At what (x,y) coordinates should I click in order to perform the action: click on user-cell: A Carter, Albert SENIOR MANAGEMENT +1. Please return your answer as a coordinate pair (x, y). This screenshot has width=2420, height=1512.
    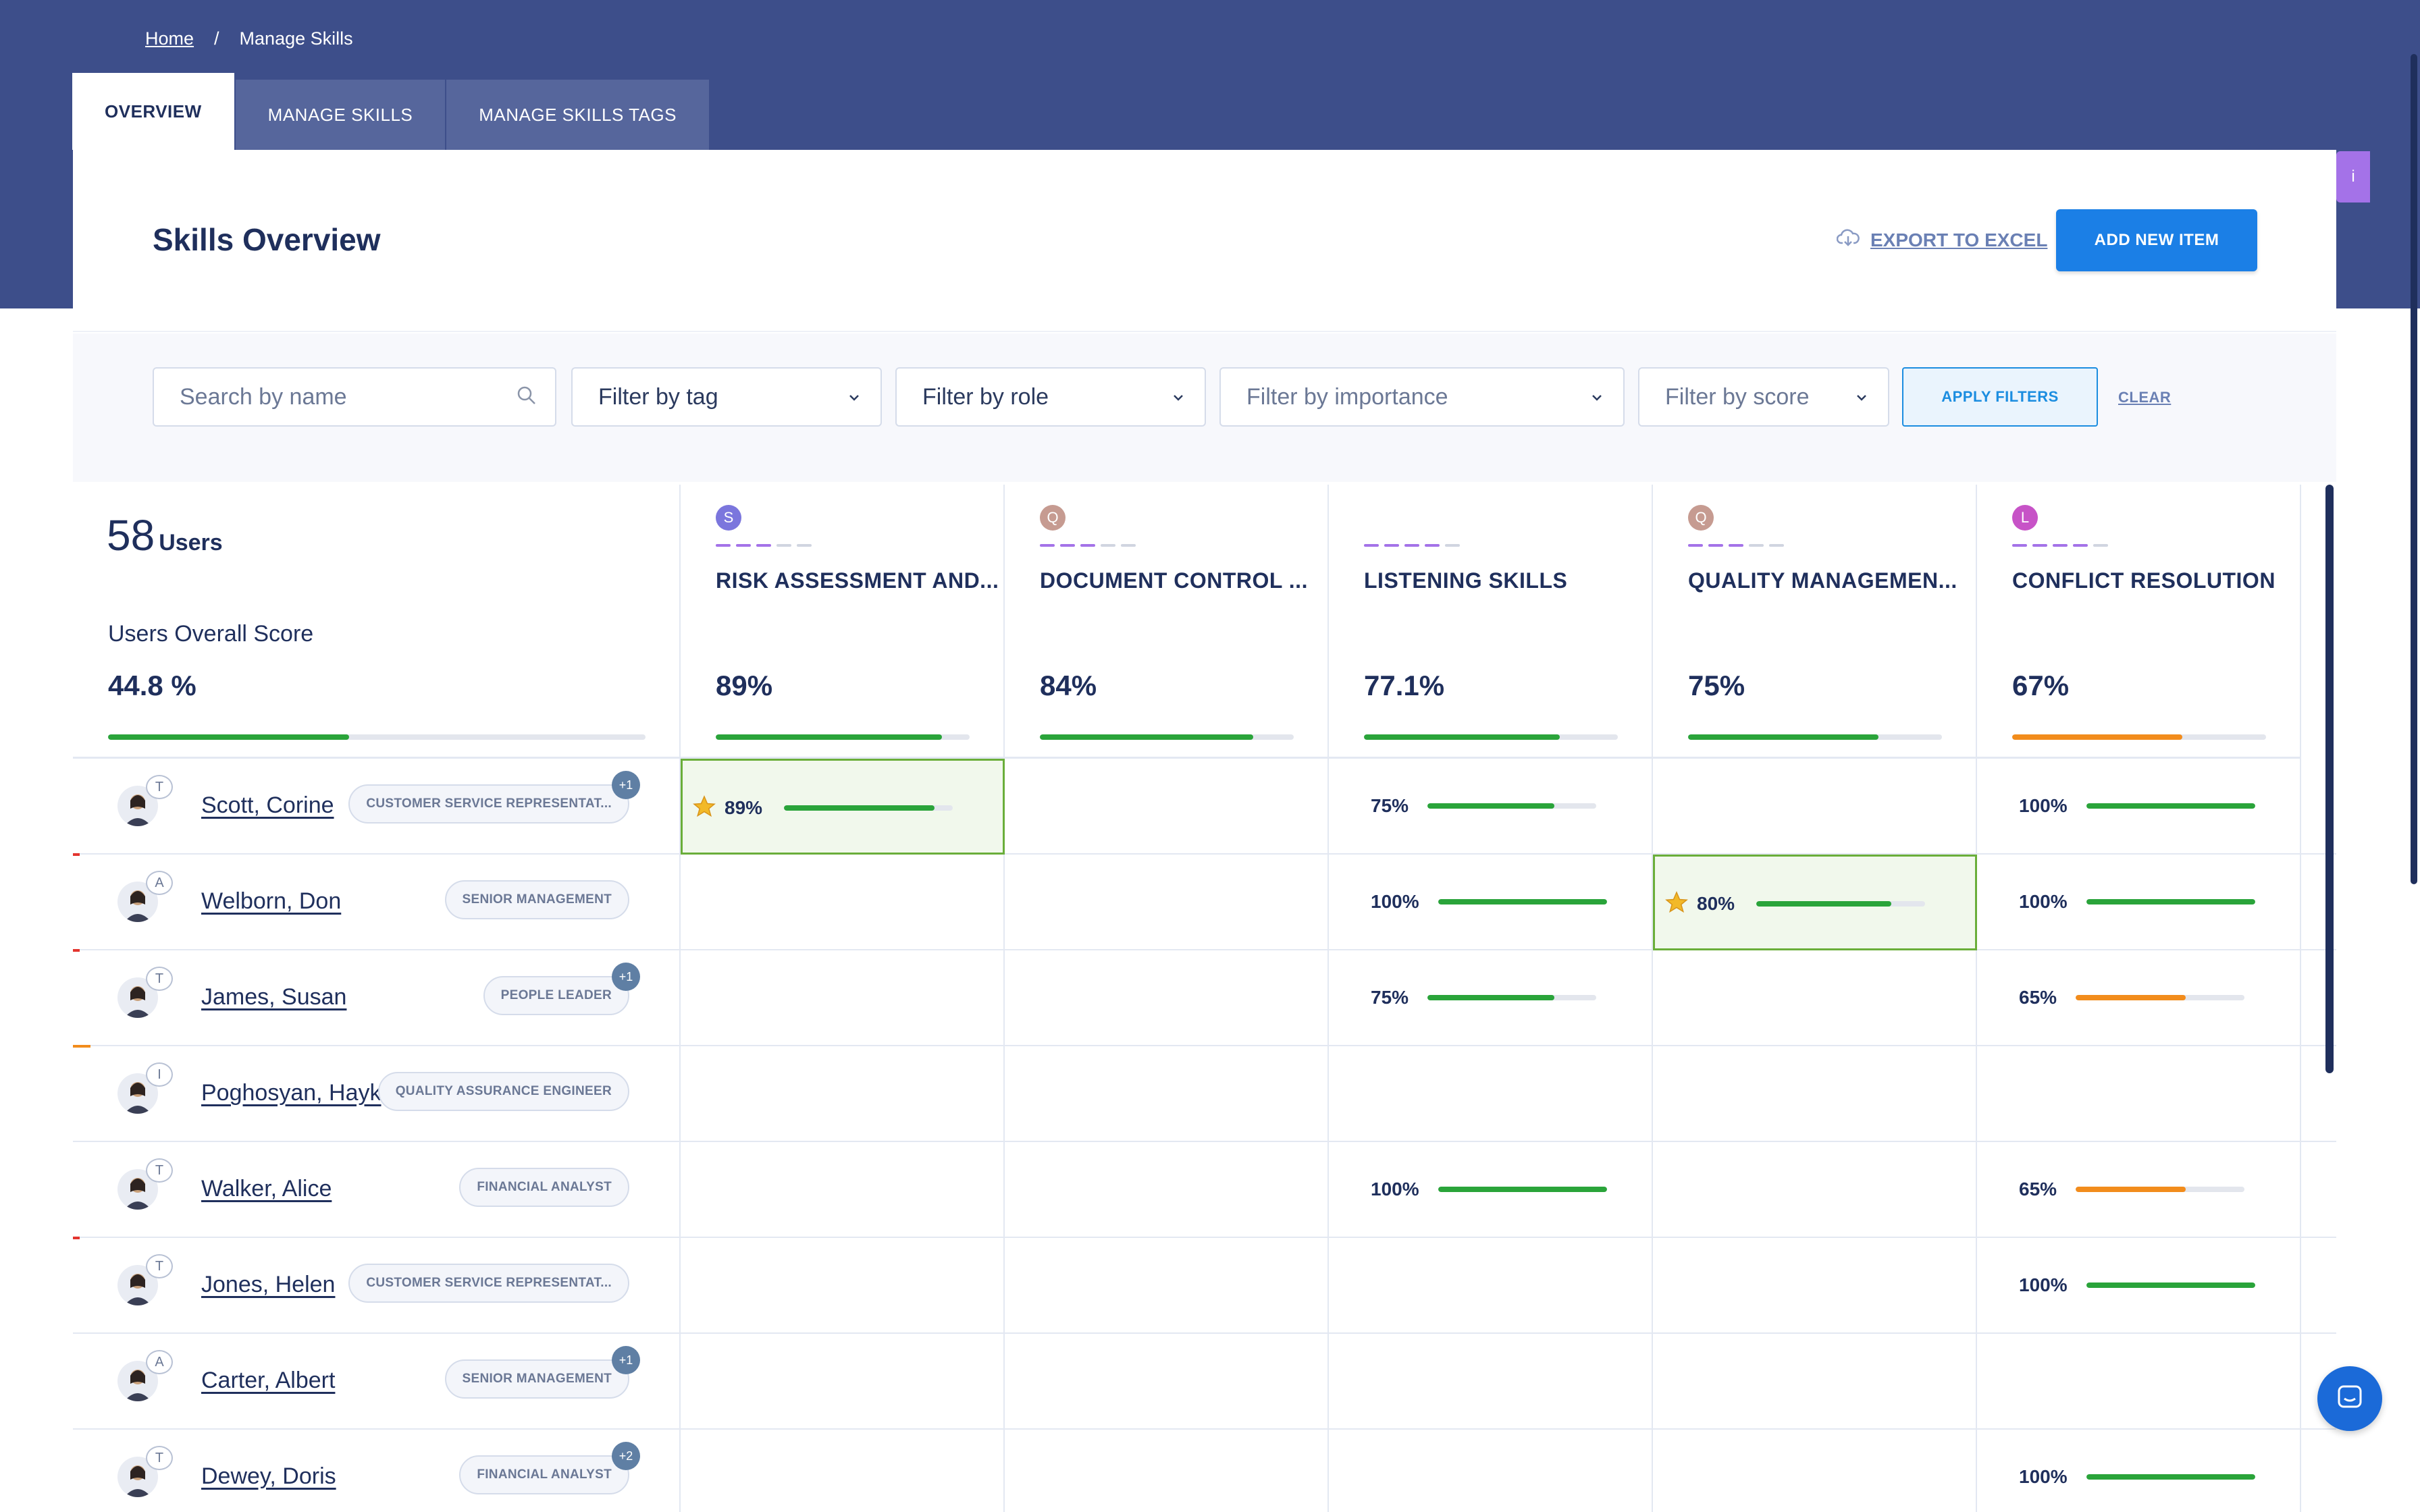
    Looking at the image, I should click on (377, 1382).